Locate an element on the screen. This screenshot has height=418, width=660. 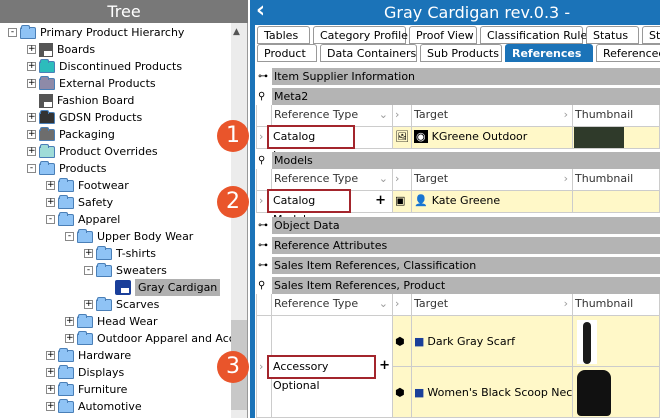
reference-type-catalog-image: Catalog Image is located at coordinates (311, 143).